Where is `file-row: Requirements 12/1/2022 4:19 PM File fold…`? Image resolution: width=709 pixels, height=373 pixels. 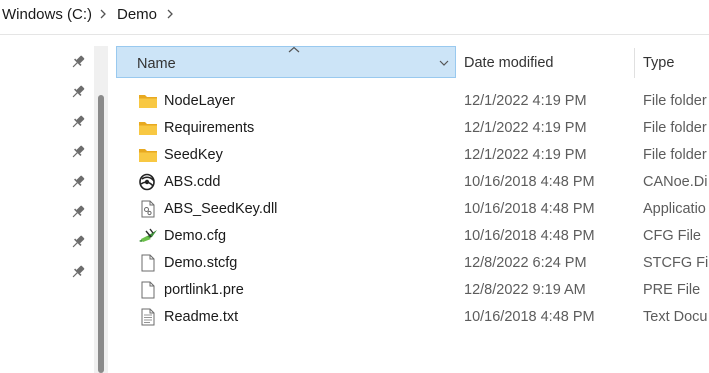 file-row: Requirements 12/1/2022 4:19 PM File fold… is located at coordinates (412, 128).